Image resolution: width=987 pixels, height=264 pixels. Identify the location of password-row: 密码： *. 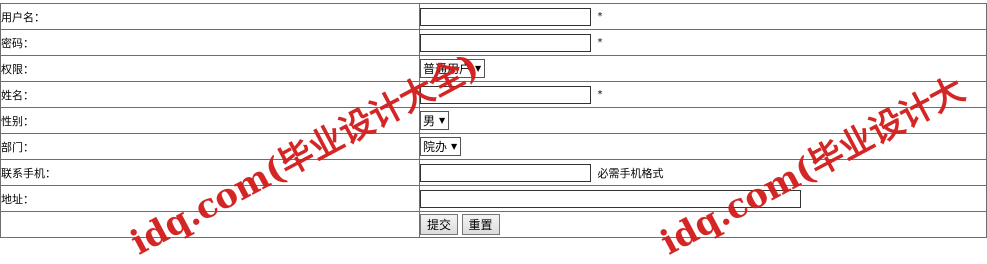
(493, 42).